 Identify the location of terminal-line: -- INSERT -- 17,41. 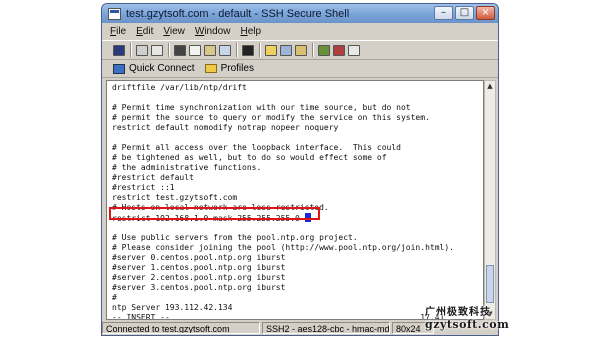
(278, 316).